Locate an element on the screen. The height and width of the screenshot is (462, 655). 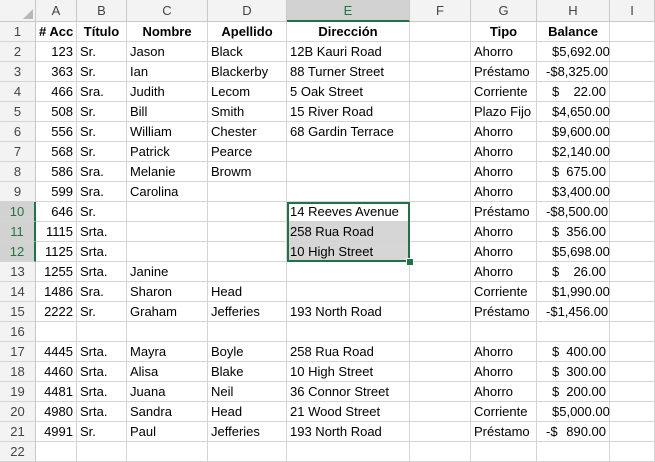
cell-e22 is located at coordinates (348, 452).